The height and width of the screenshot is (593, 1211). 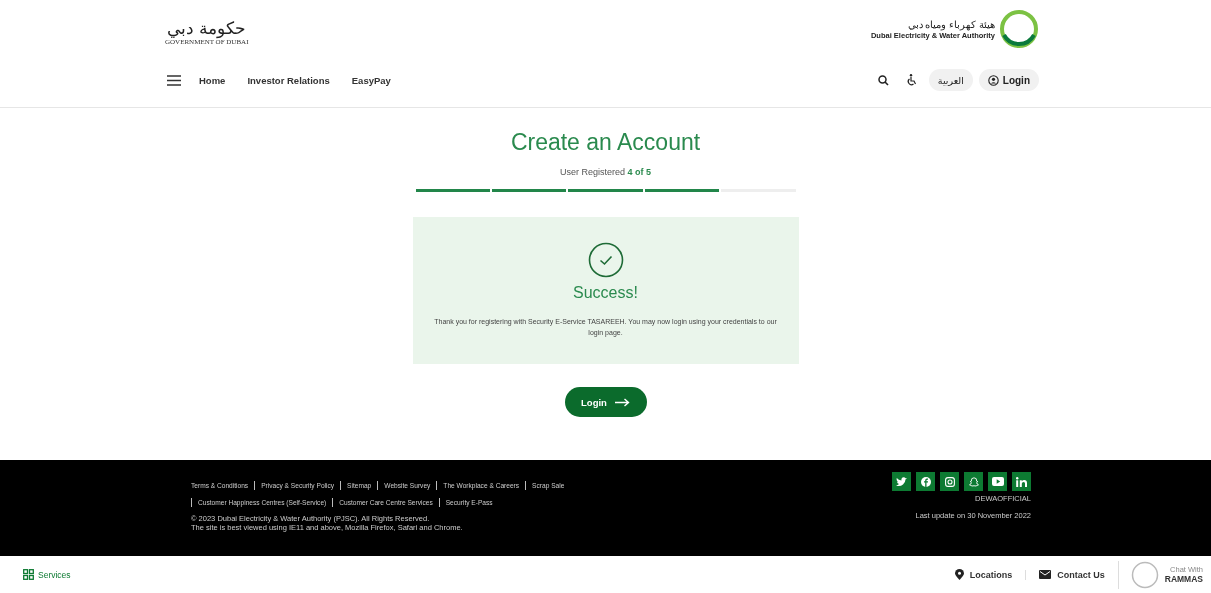 What do you see at coordinates (605, 293) in the screenshot?
I see `success-heading: Success!` at bounding box center [605, 293].